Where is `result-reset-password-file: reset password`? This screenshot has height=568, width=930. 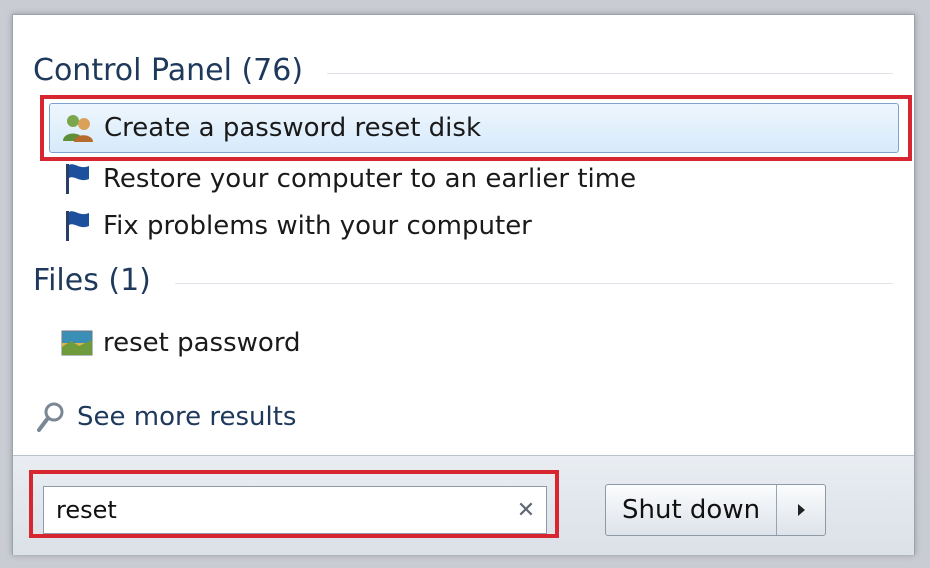 result-reset-password-file: reset password is located at coordinates (180, 343).